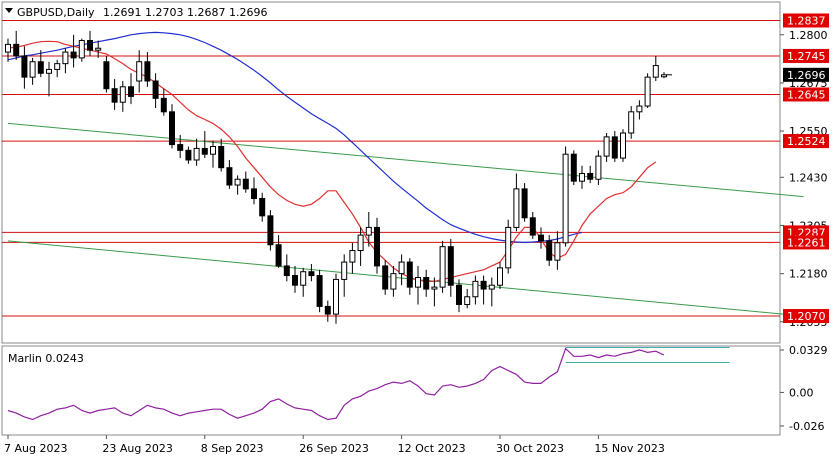 This screenshot has width=840, height=459. Describe the element at coordinates (806, 75) in the screenshot. I see `current-price-label: 1.2696` at that location.